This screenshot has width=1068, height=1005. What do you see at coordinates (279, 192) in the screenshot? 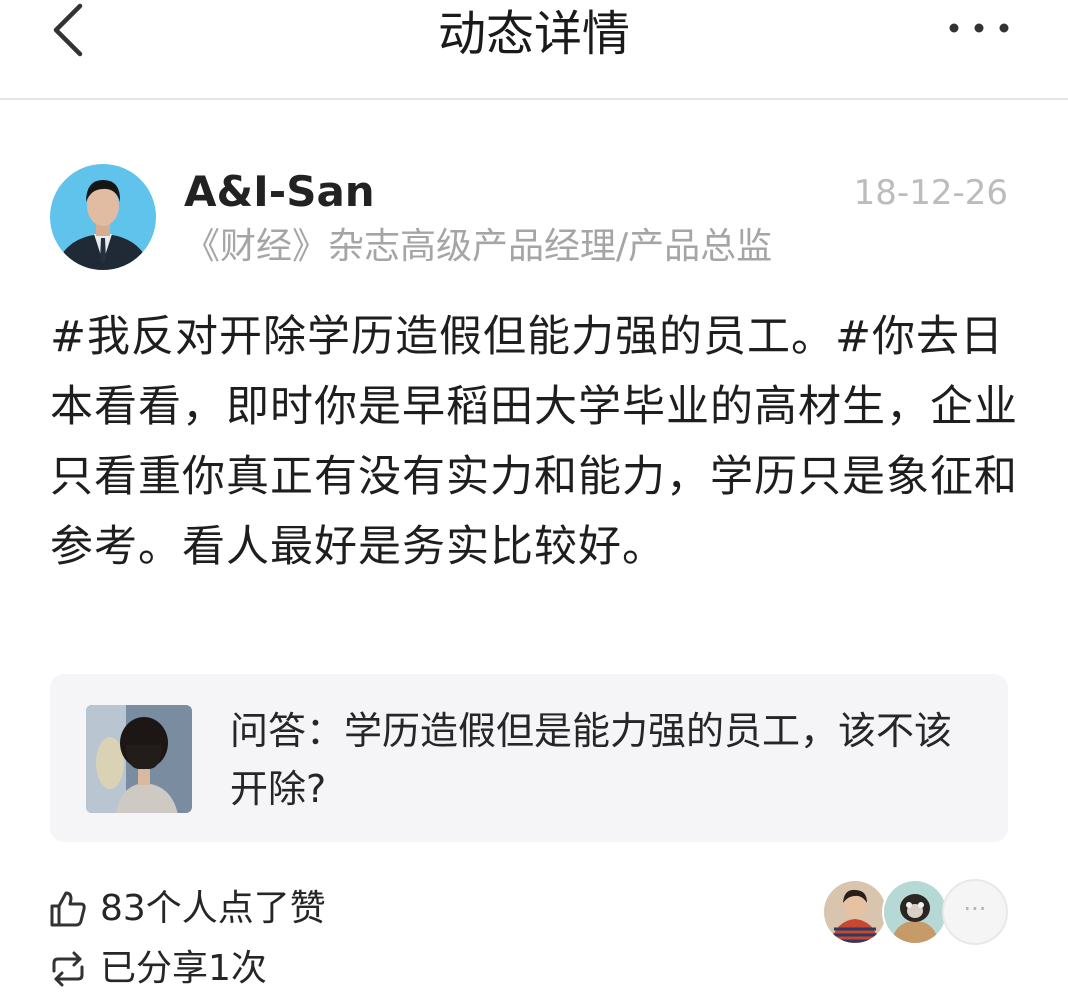
I see `author-name: A&I-San` at bounding box center [279, 192].